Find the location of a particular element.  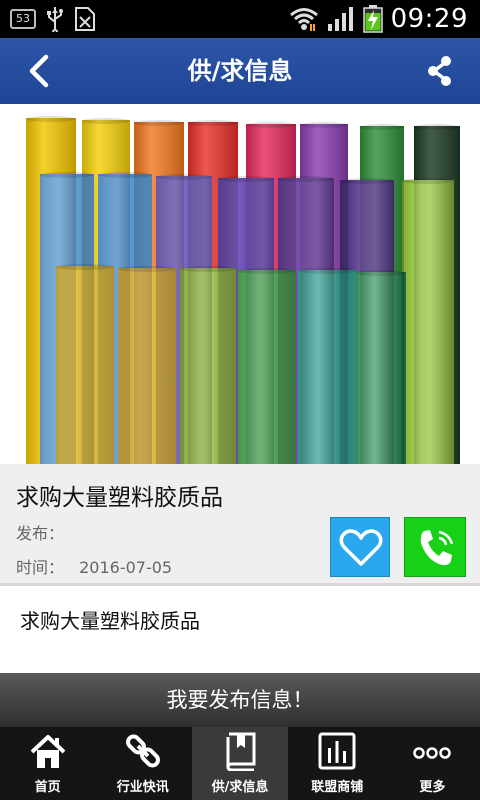

favorite-button is located at coordinates (360, 547).